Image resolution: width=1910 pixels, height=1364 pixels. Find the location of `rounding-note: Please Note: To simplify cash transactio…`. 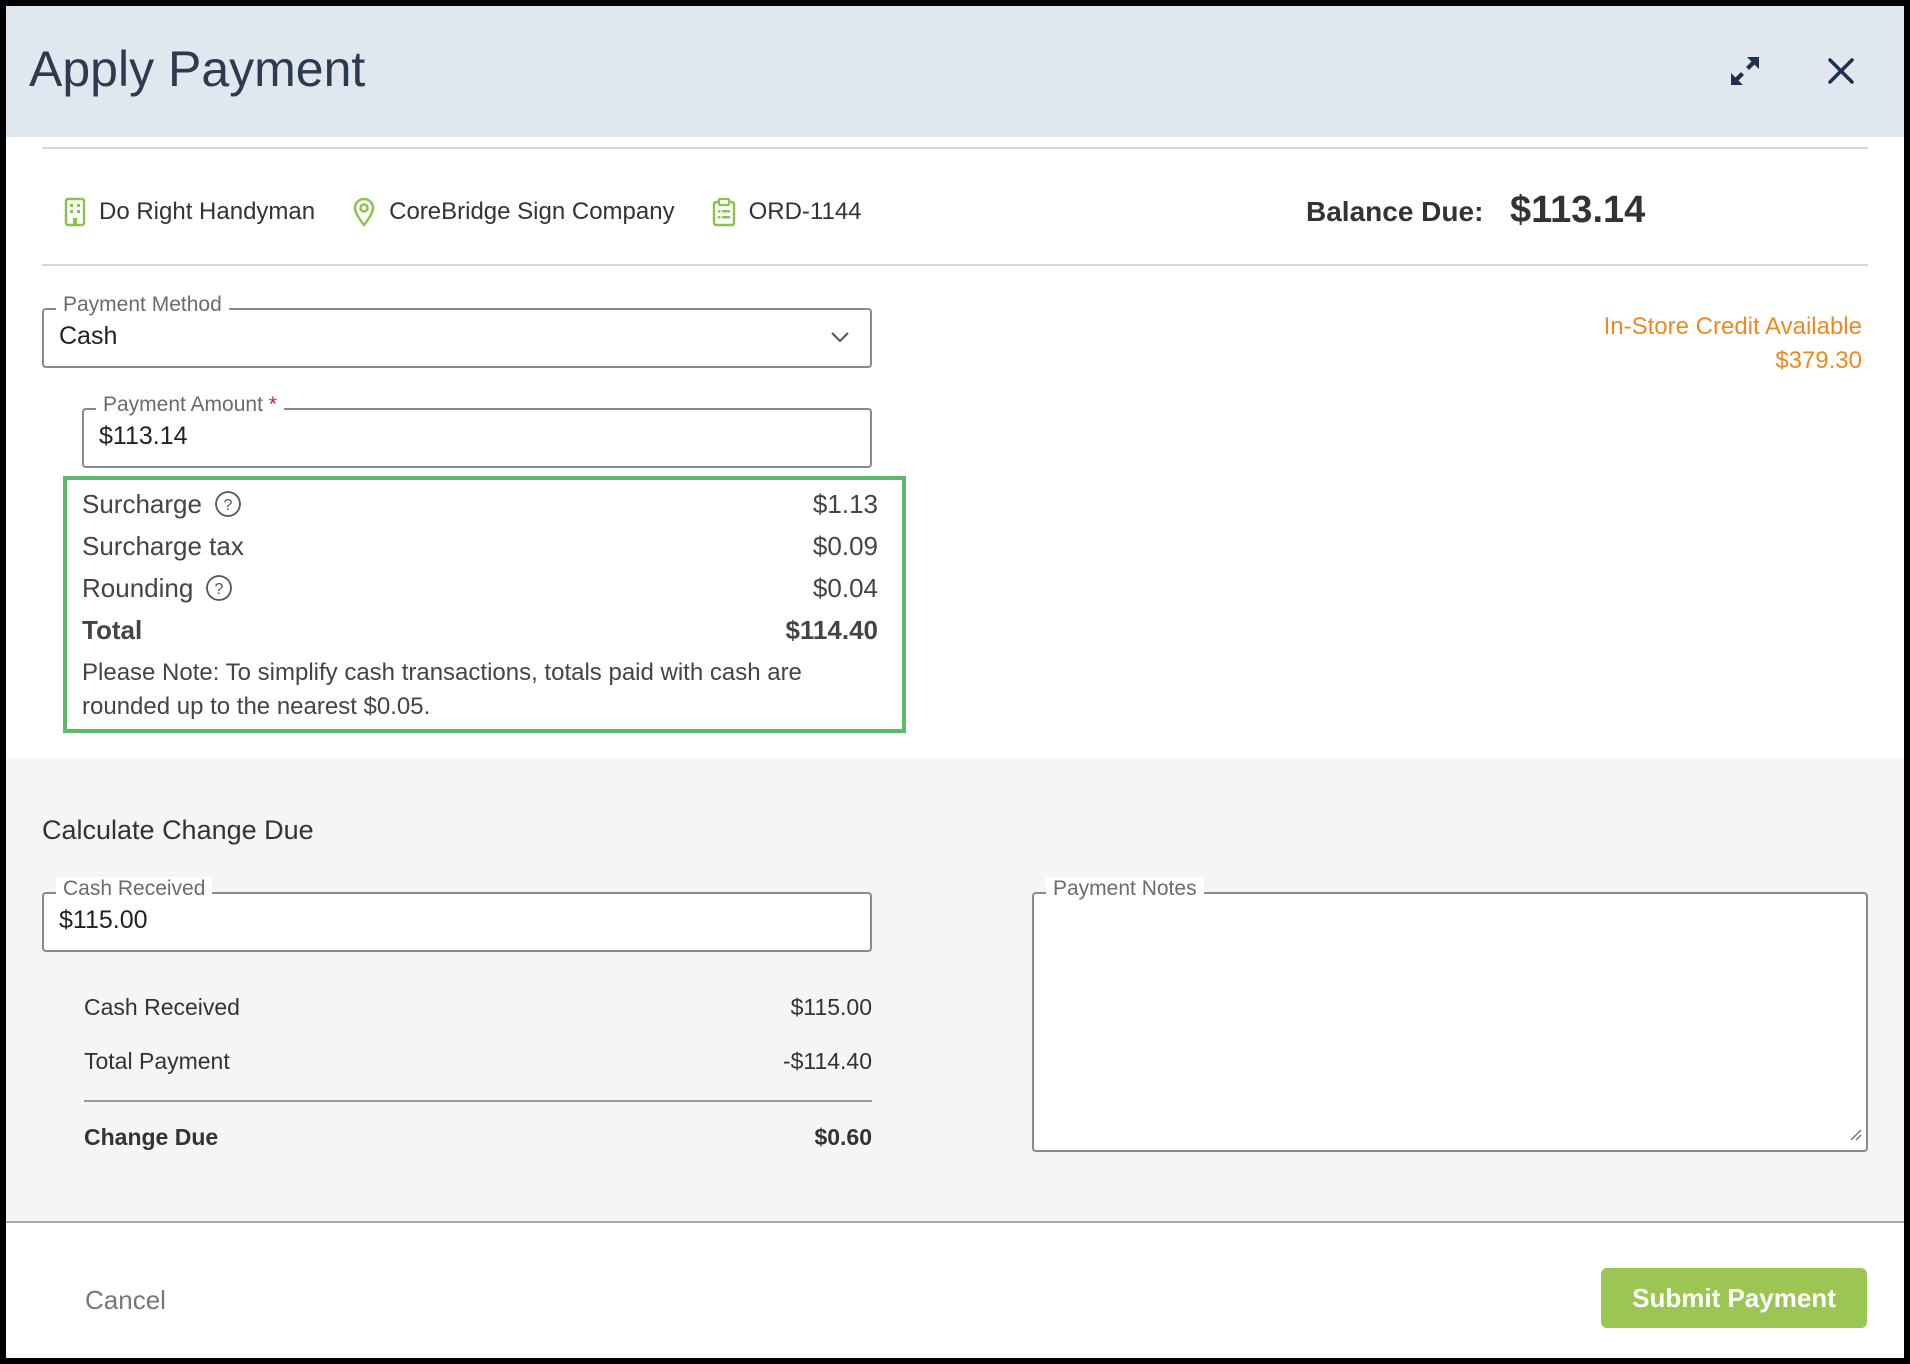

rounding-note: Please Note: To simplify cash transactio… is located at coordinates (442, 689).